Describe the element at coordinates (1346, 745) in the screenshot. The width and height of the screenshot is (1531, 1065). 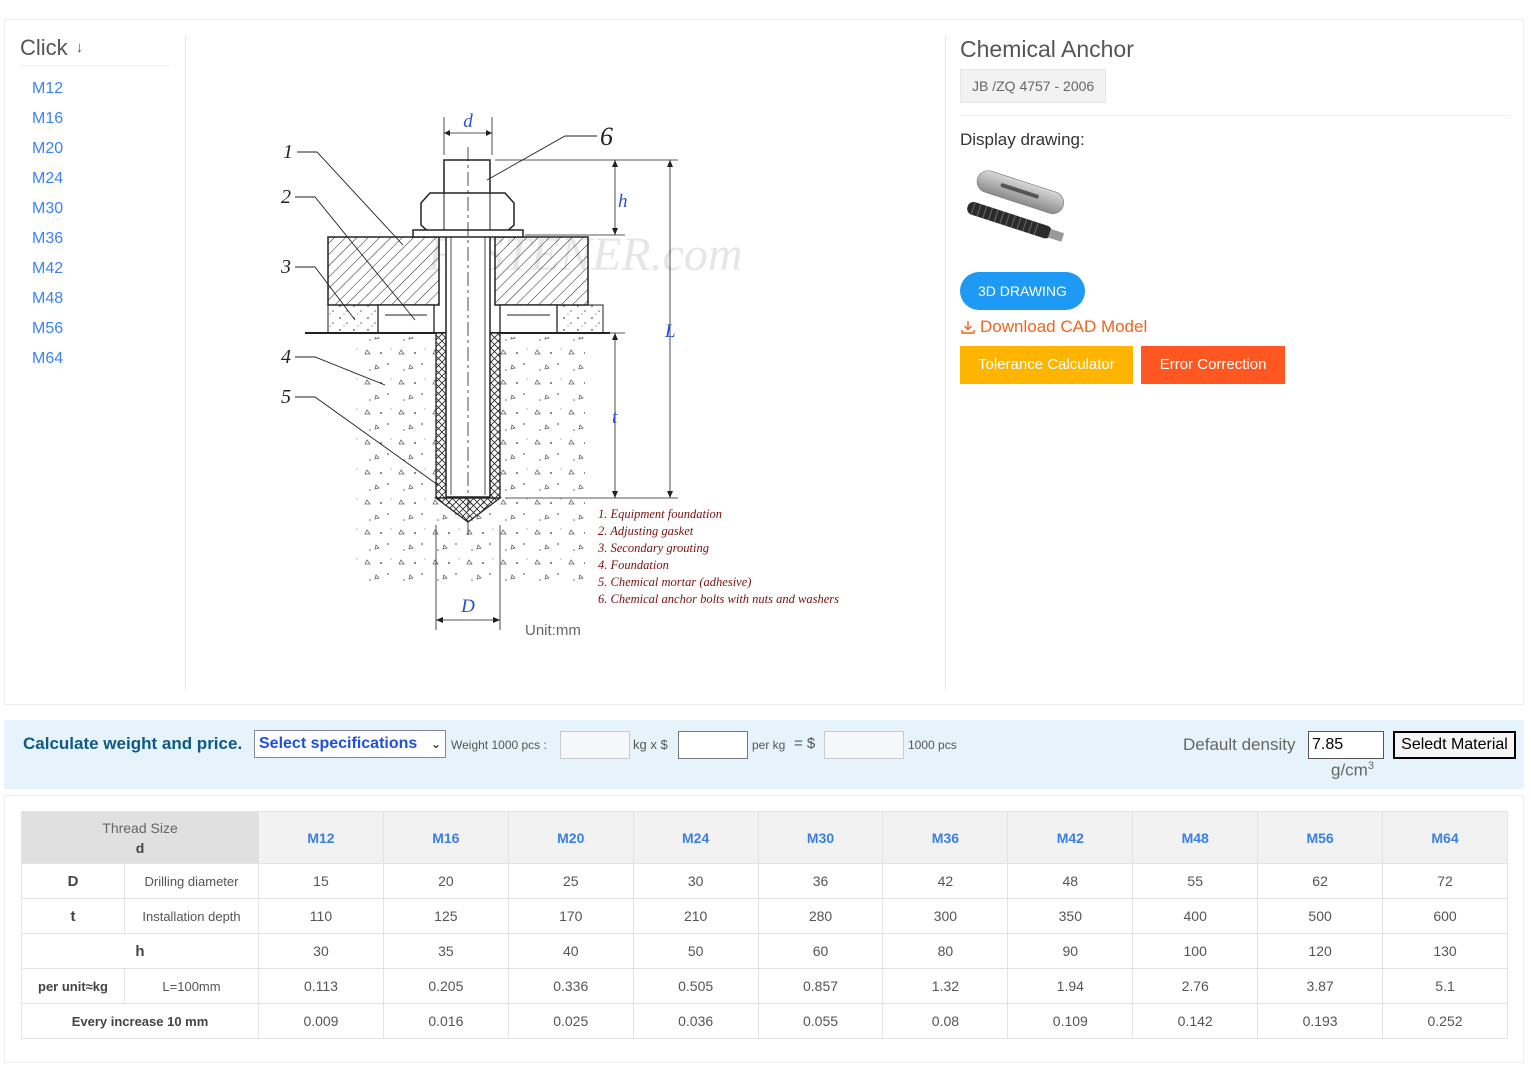
I see `density-input: 7.85` at that location.